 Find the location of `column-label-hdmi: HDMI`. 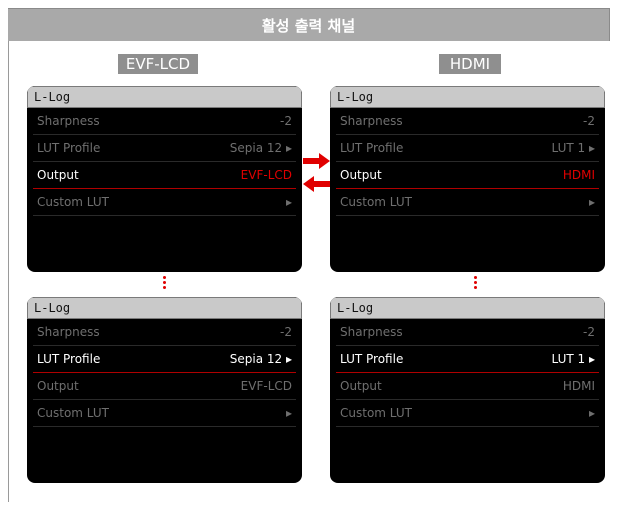

column-label-hdmi: HDMI is located at coordinates (470, 64).